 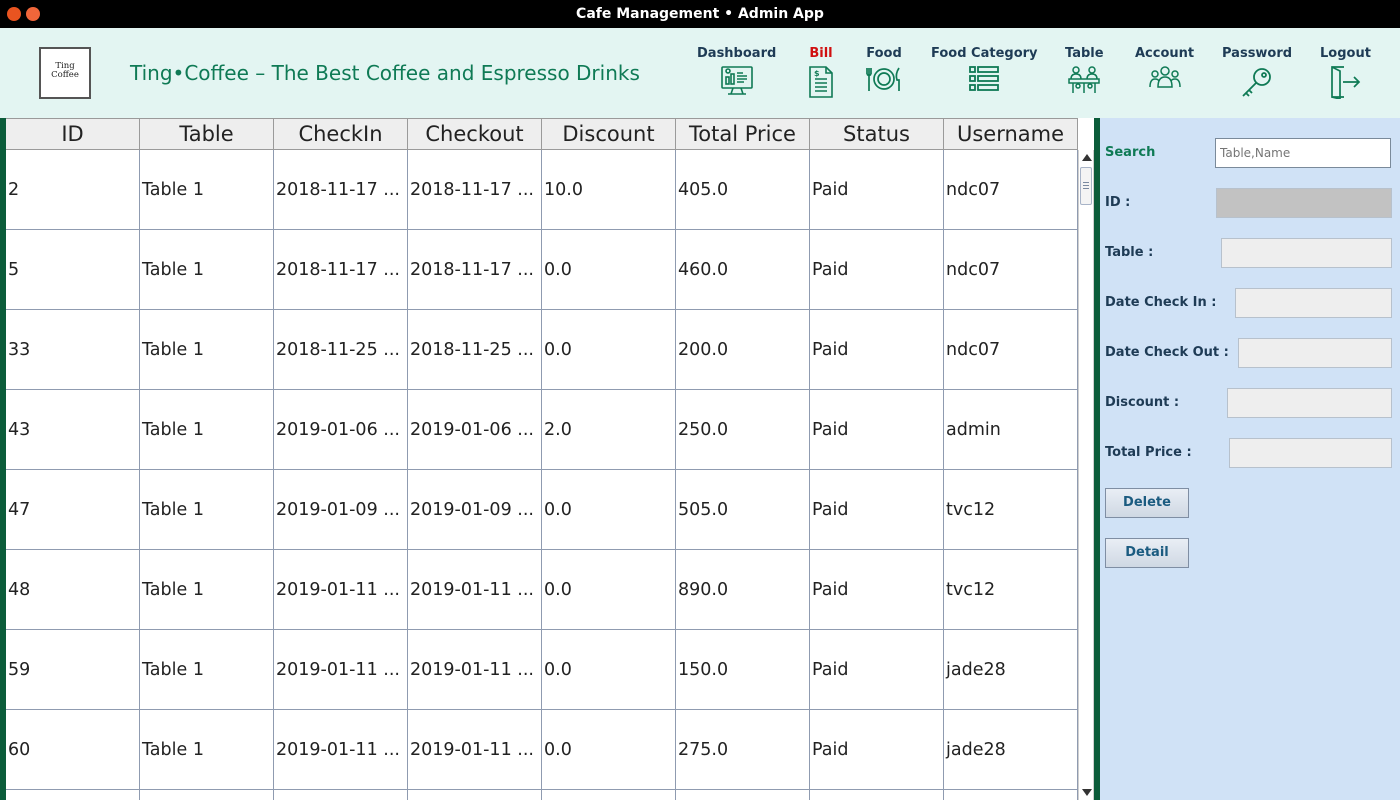 What do you see at coordinates (1167, 352) in the screenshot?
I see `checkout-label: Date Check Out :` at bounding box center [1167, 352].